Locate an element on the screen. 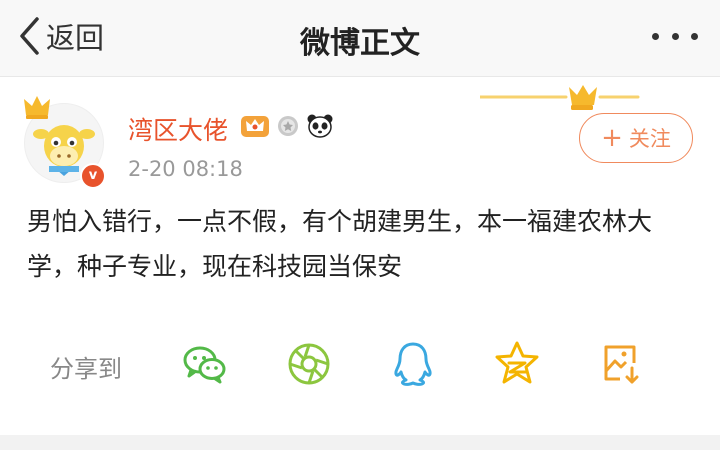 The height and width of the screenshot is (450, 720). save-image-icon is located at coordinates (621, 364).